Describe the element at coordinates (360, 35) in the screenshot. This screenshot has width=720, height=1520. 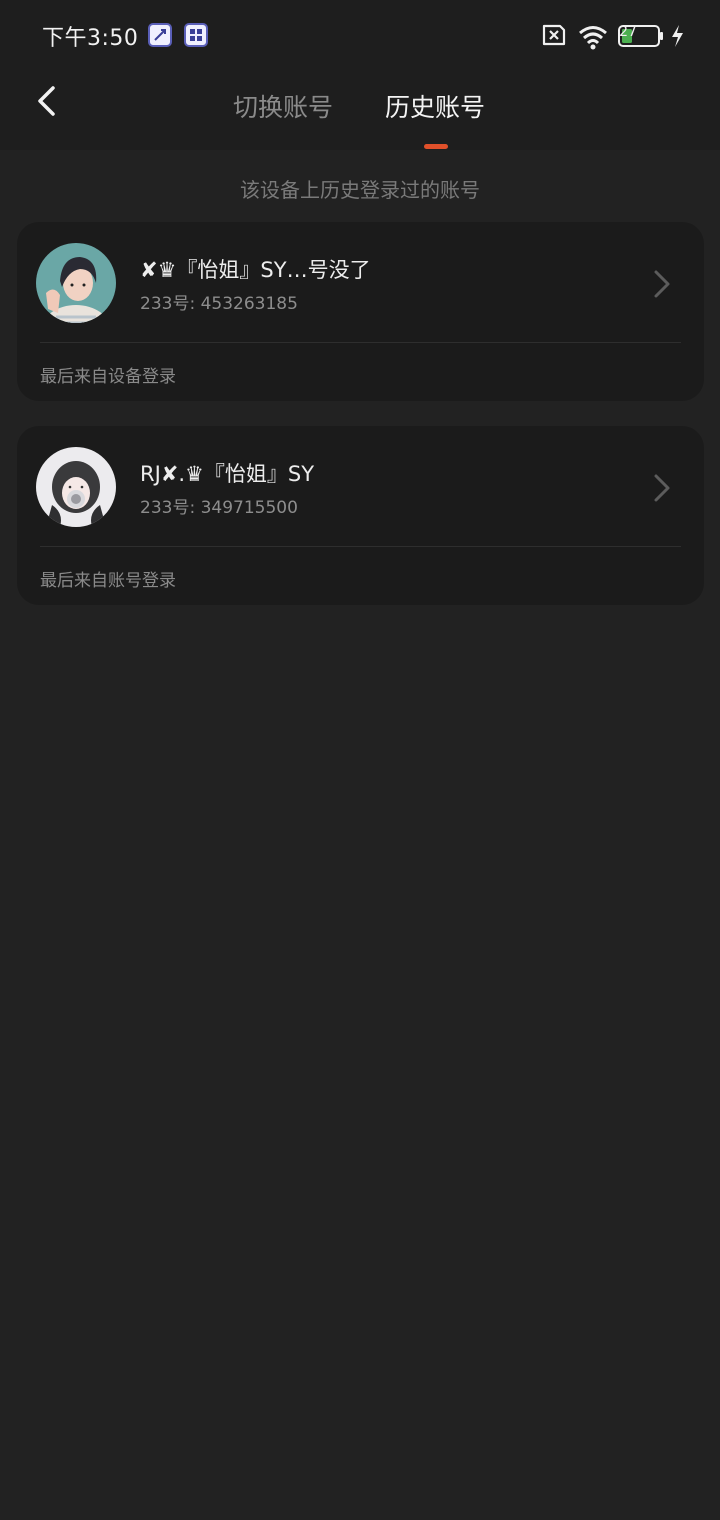
I see `status-bar: 下午3:50 27` at that location.